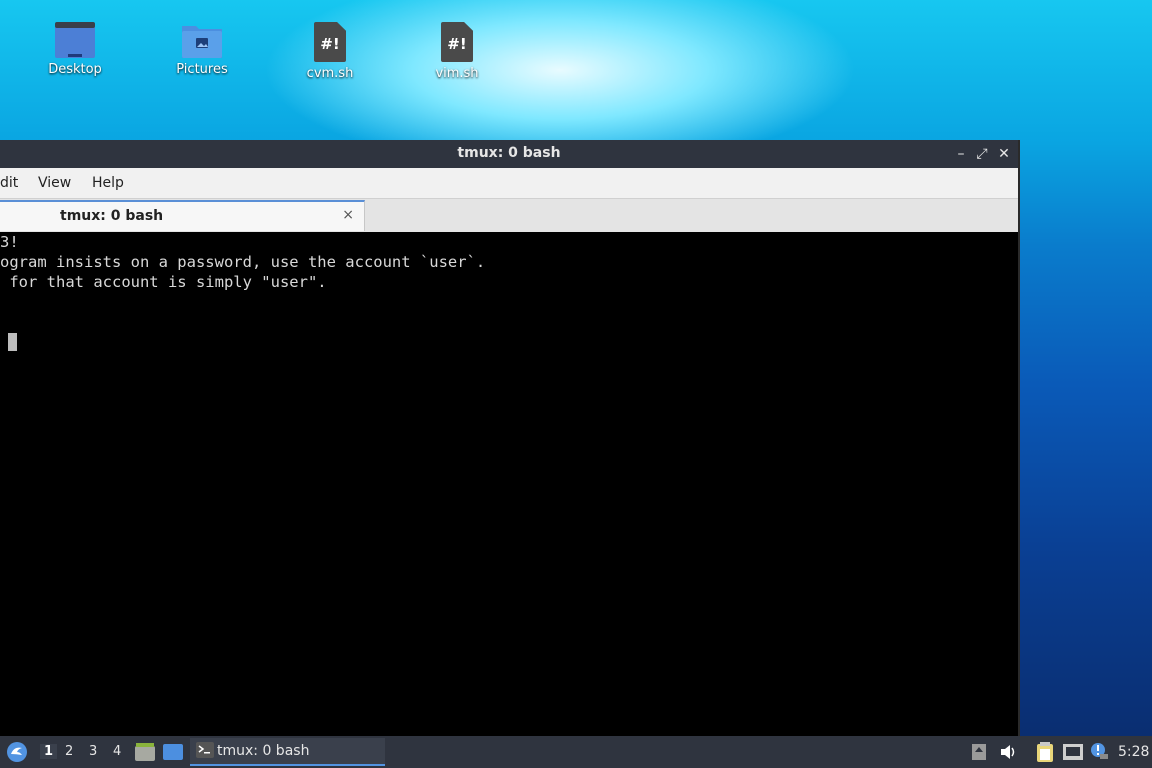 This screenshot has height=768, width=1152. What do you see at coordinates (17, 754) in the screenshot?
I see `start-menu-icon` at bounding box center [17, 754].